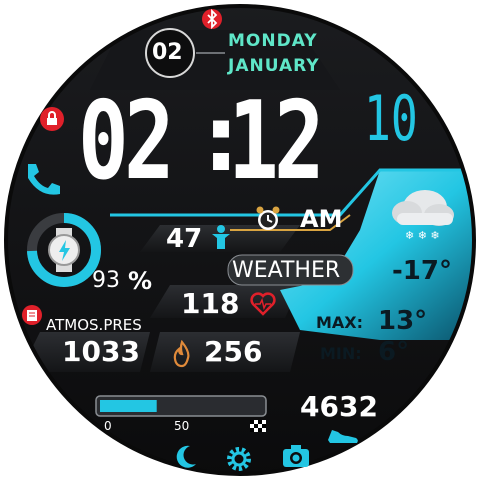  I want to click on battery-unit: %, so click(140, 281).